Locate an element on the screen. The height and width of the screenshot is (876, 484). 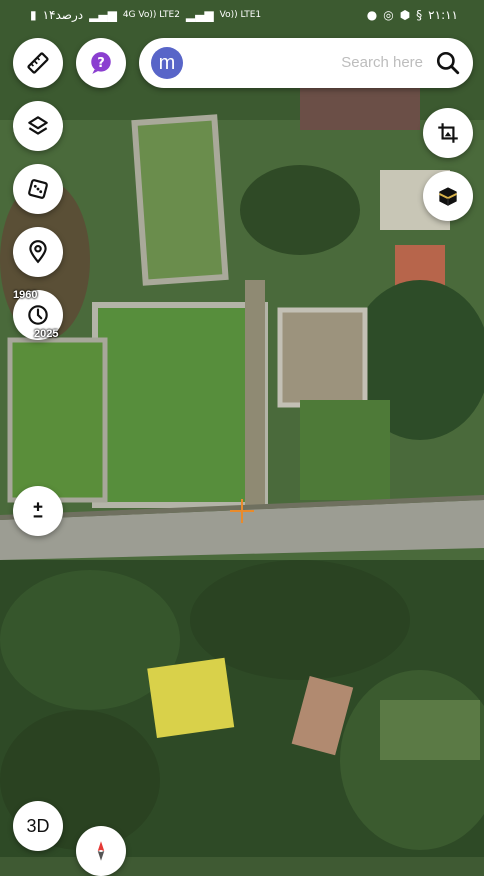
crop-image-icon is located at coordinates (448, 133).